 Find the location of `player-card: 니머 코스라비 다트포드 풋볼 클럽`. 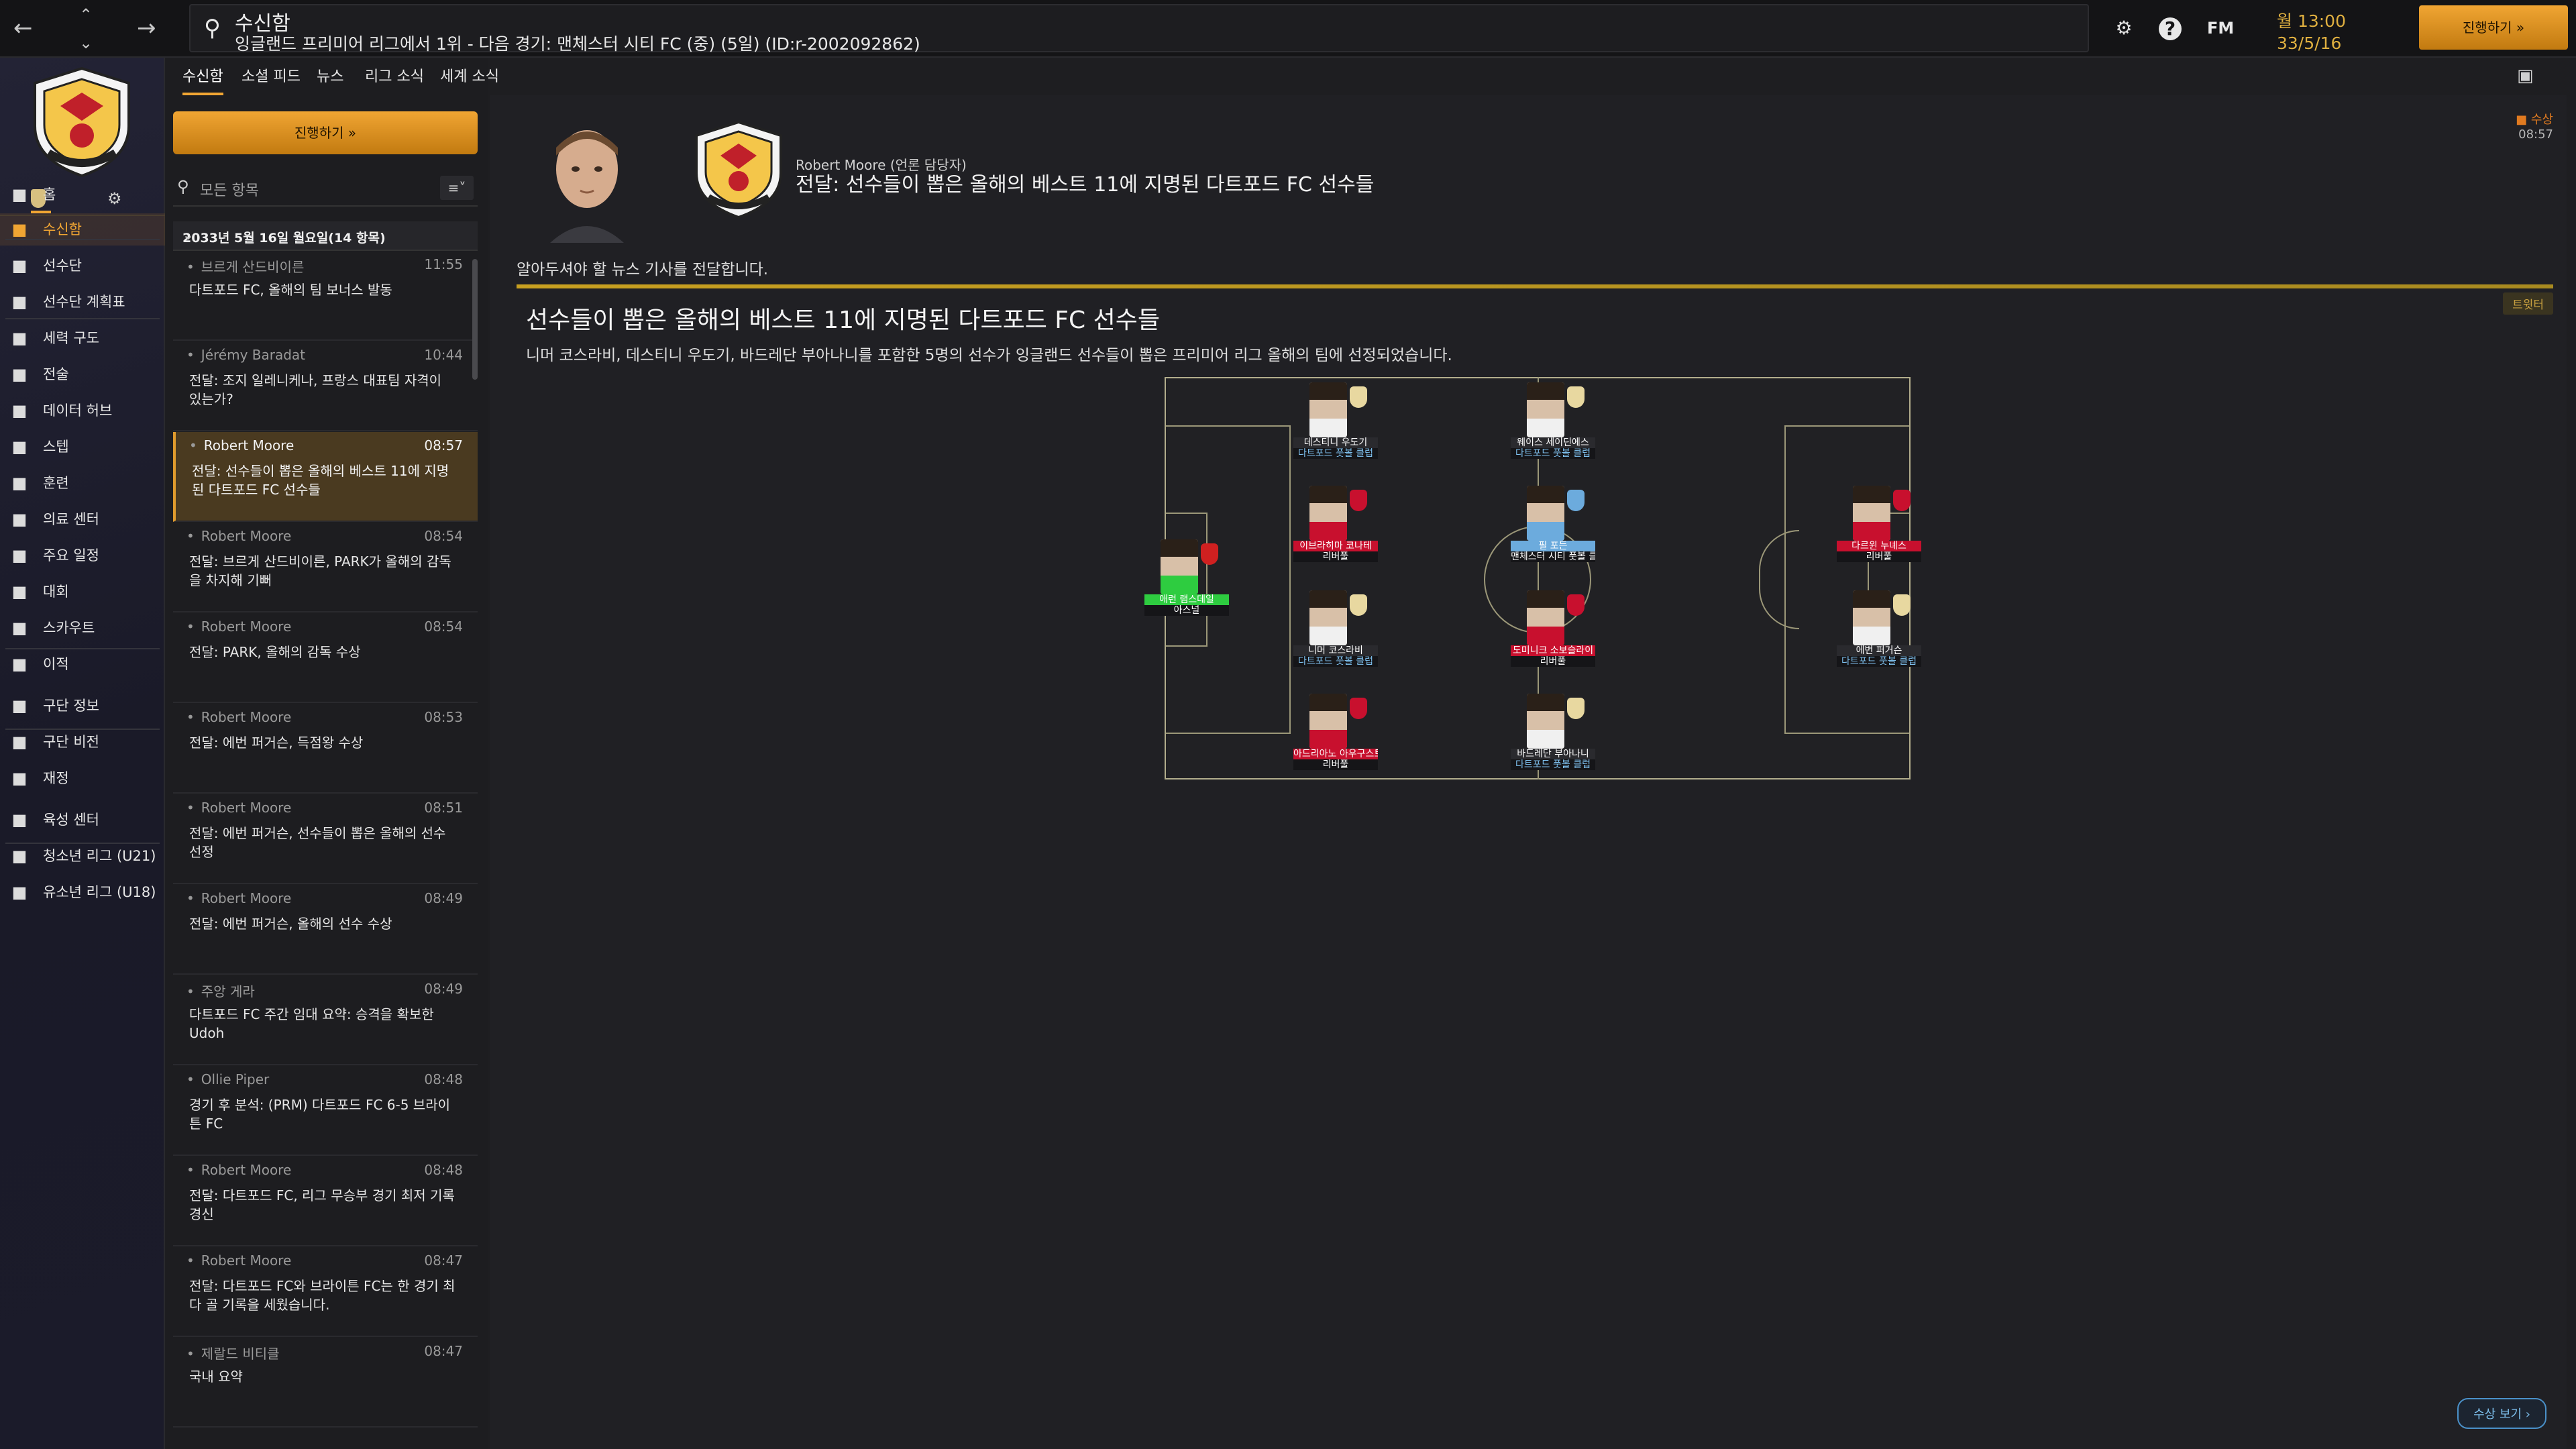

player-card: 니머 코스라비 다트포드 풋볼 클럽 is located at coordinates (1335, 628).